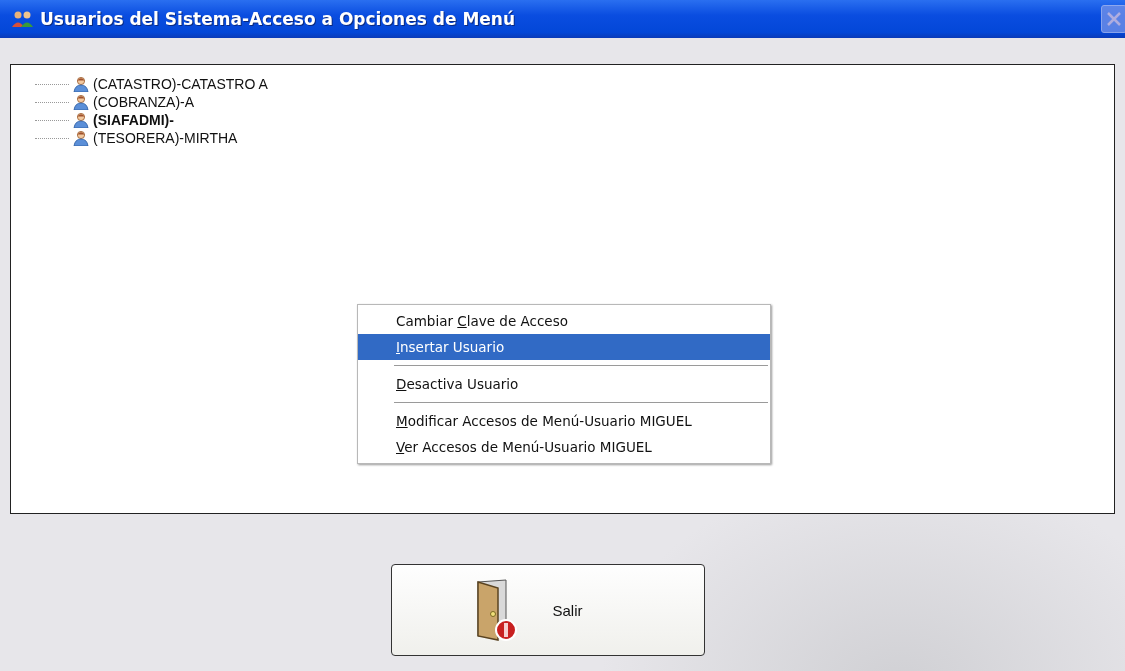  I want to click on tree-item: (CATASTRO)-CATASTRO A, so click(180, 84).